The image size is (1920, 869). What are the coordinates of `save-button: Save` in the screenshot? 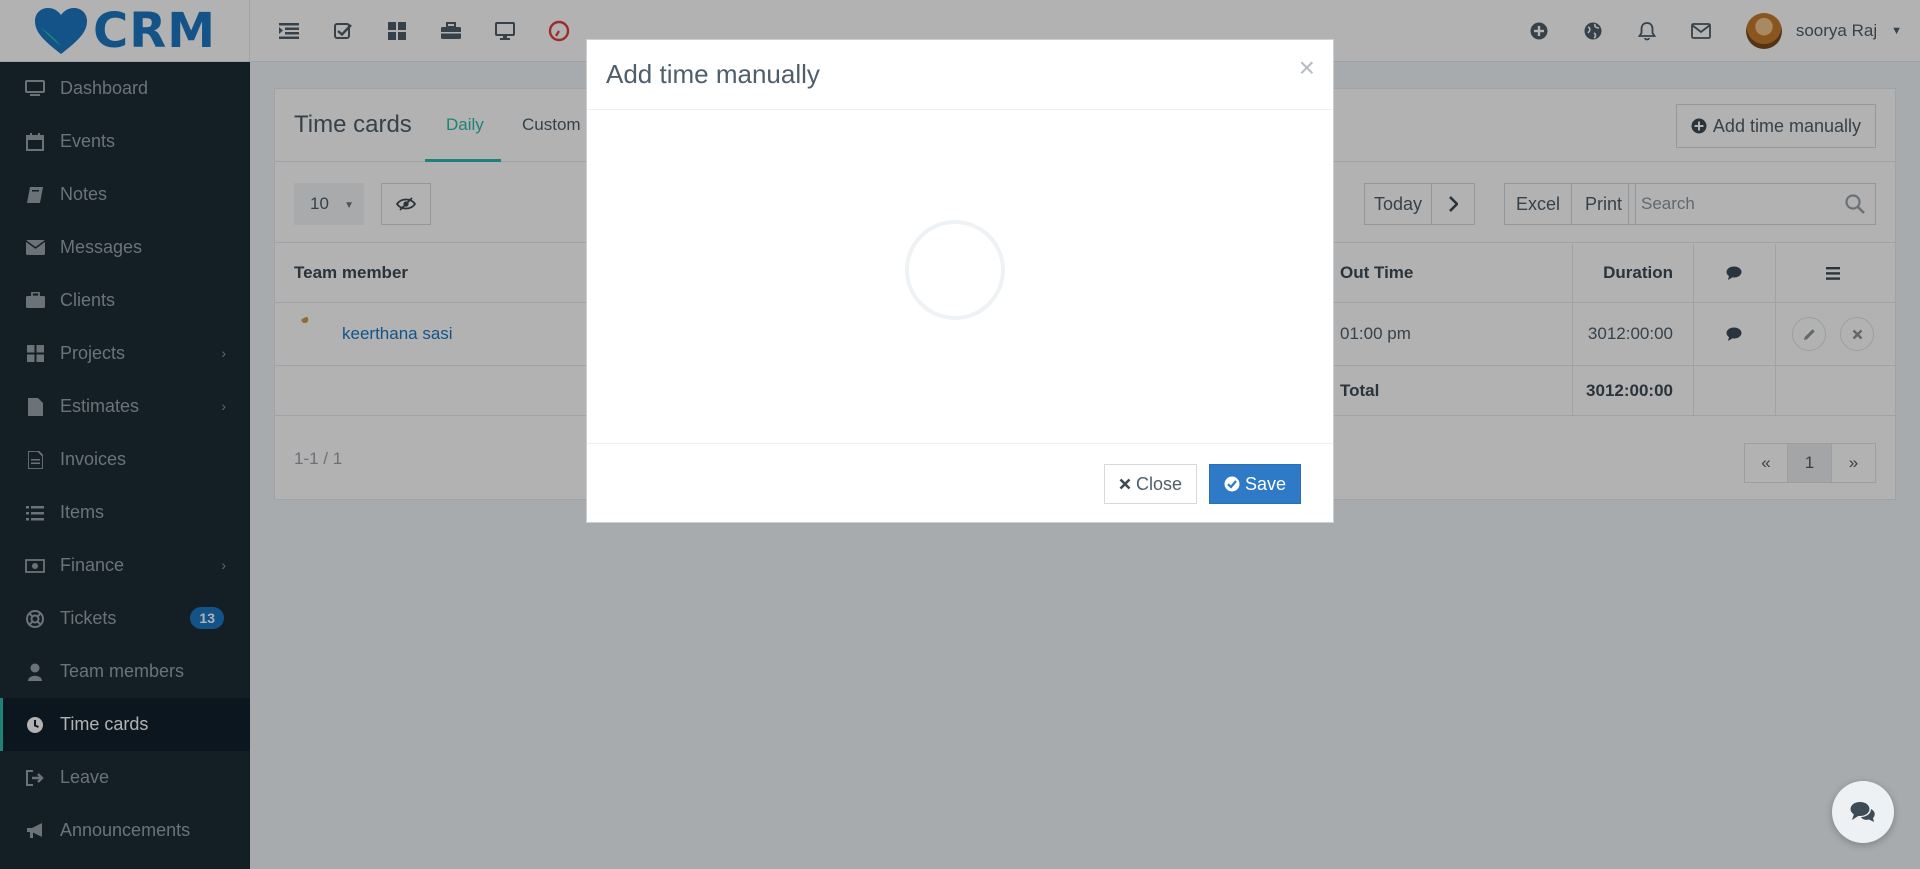 It's located at (1255, 484).